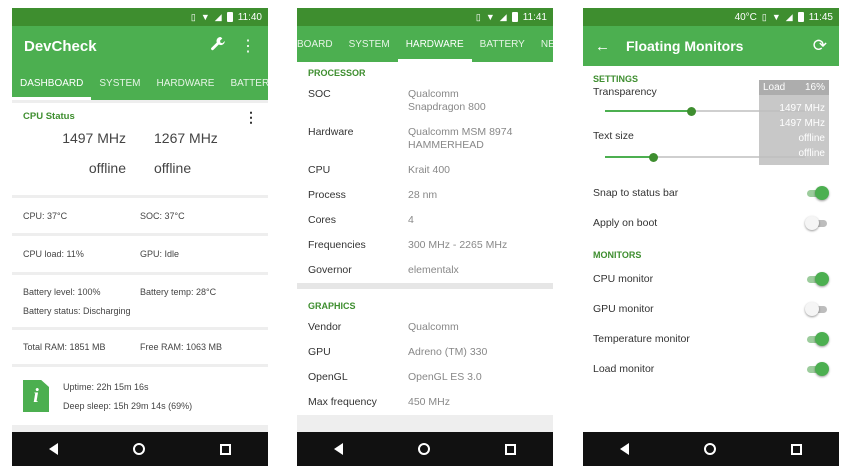 The image size is (850, 476). I want to click on app-bar: ← Floating Monitors ⟳, so click(711, 46).